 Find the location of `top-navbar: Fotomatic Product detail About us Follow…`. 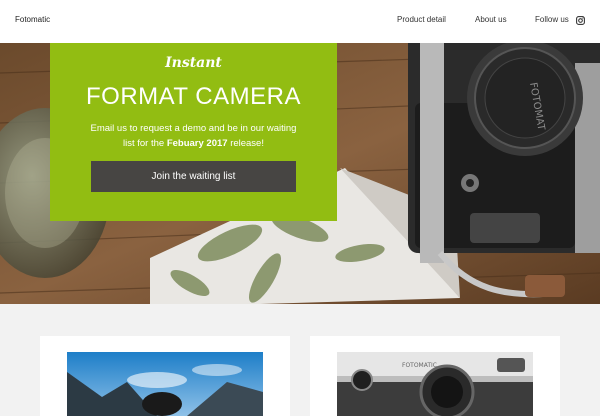

top-navbar: Fotomatic Product detail About us Follow… is located at coordinates (300, 21).